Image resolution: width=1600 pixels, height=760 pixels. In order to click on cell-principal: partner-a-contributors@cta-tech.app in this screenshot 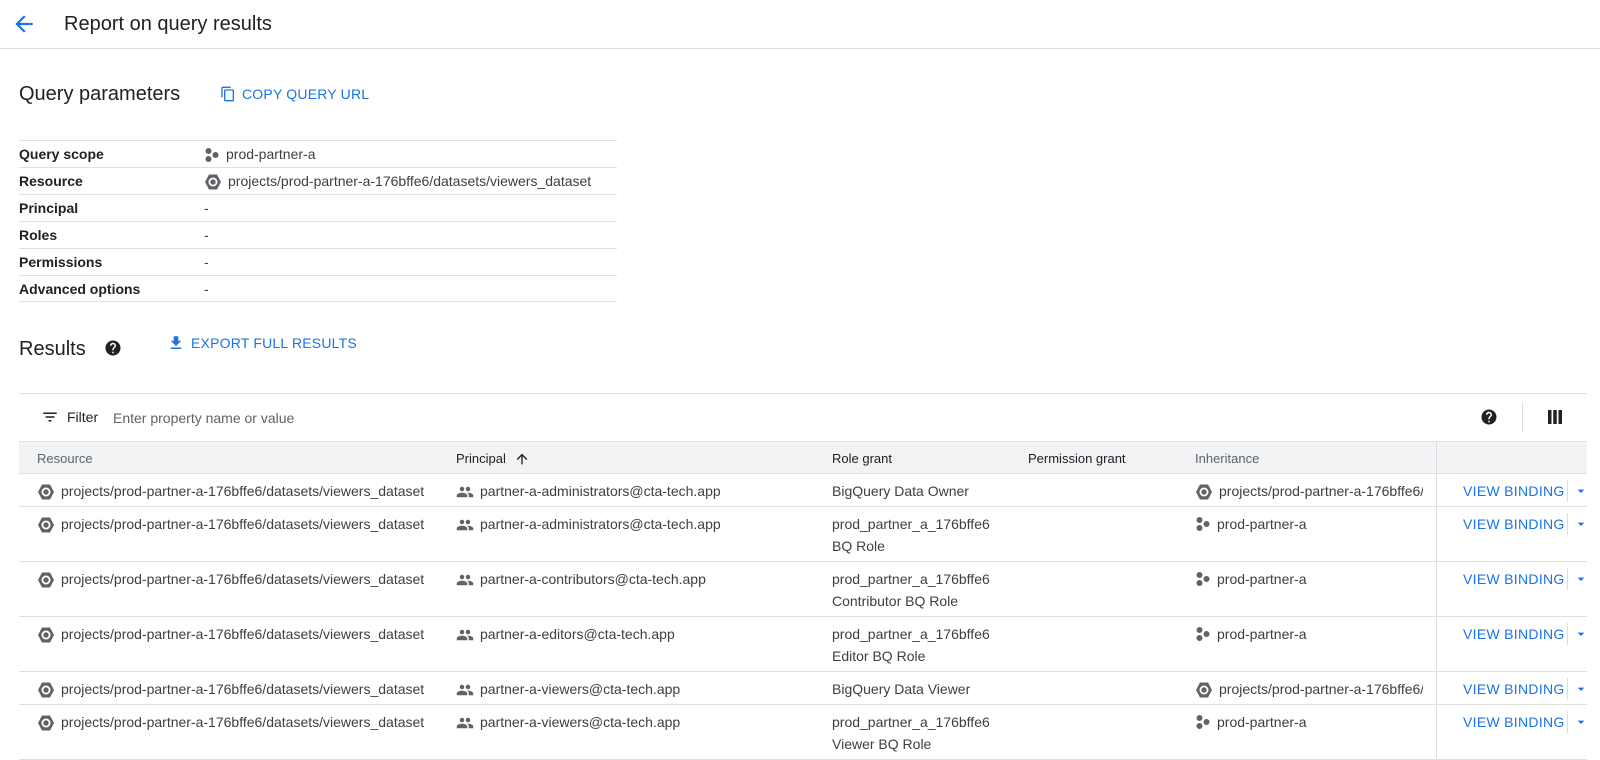, I will do `click(581, 579)`.